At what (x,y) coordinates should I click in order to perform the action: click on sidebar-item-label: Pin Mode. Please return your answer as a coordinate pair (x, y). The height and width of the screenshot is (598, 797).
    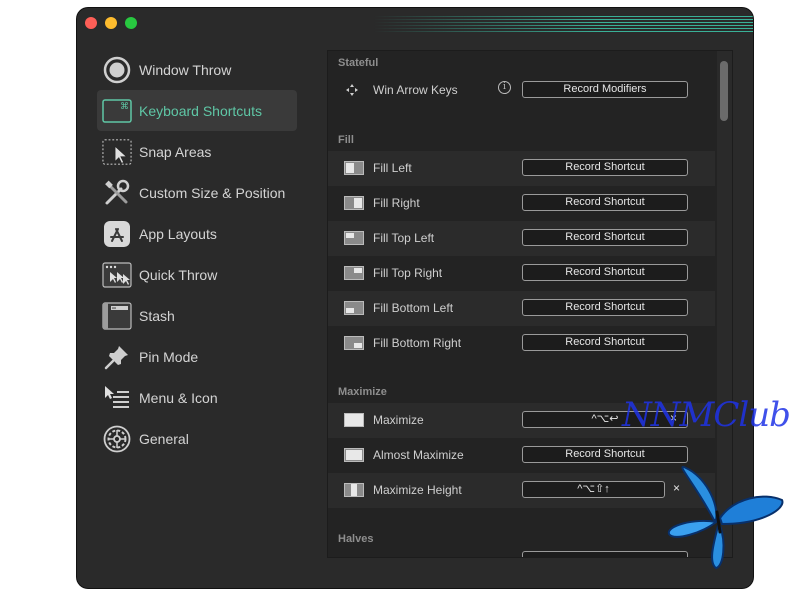
    Looking at the image, I should click on (169, 356).